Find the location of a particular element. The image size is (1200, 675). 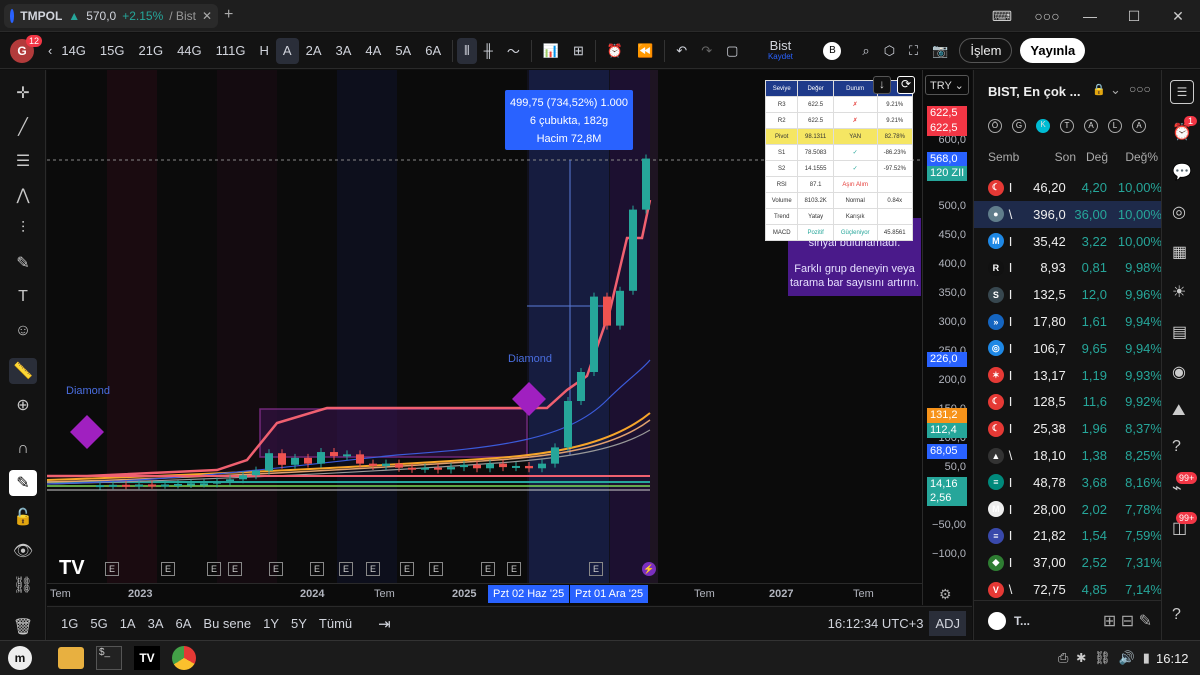

watchlist-row: ● \ 396,0 36,00 10,00% is located at coordinates (1068, 214).